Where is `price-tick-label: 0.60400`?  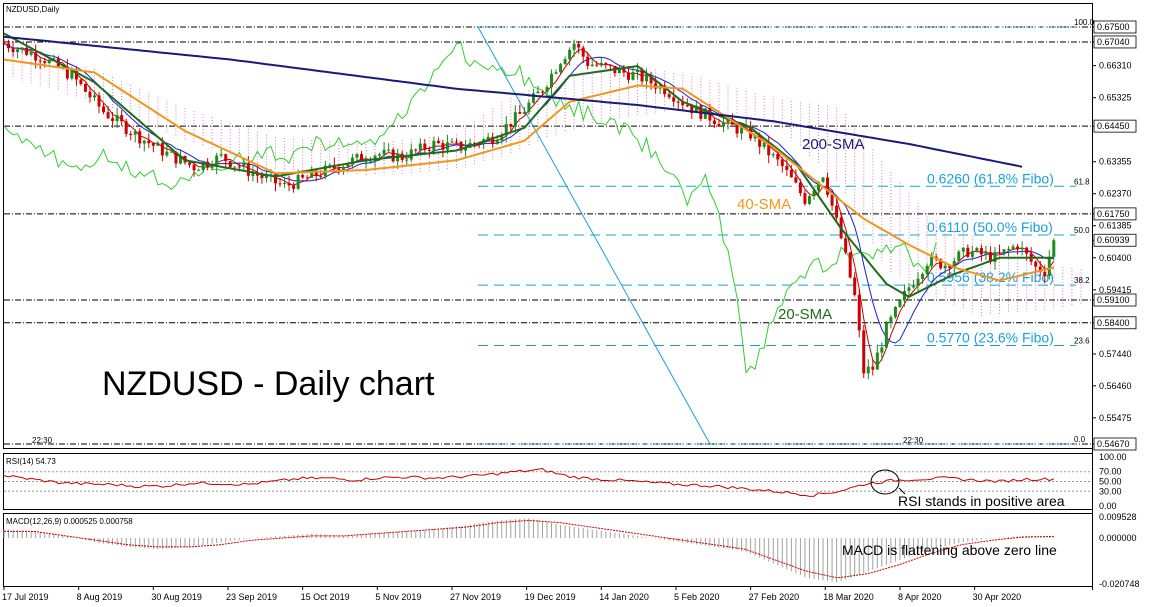
price-tick-label: 0.60400 is located at coordinates (1115, 258).